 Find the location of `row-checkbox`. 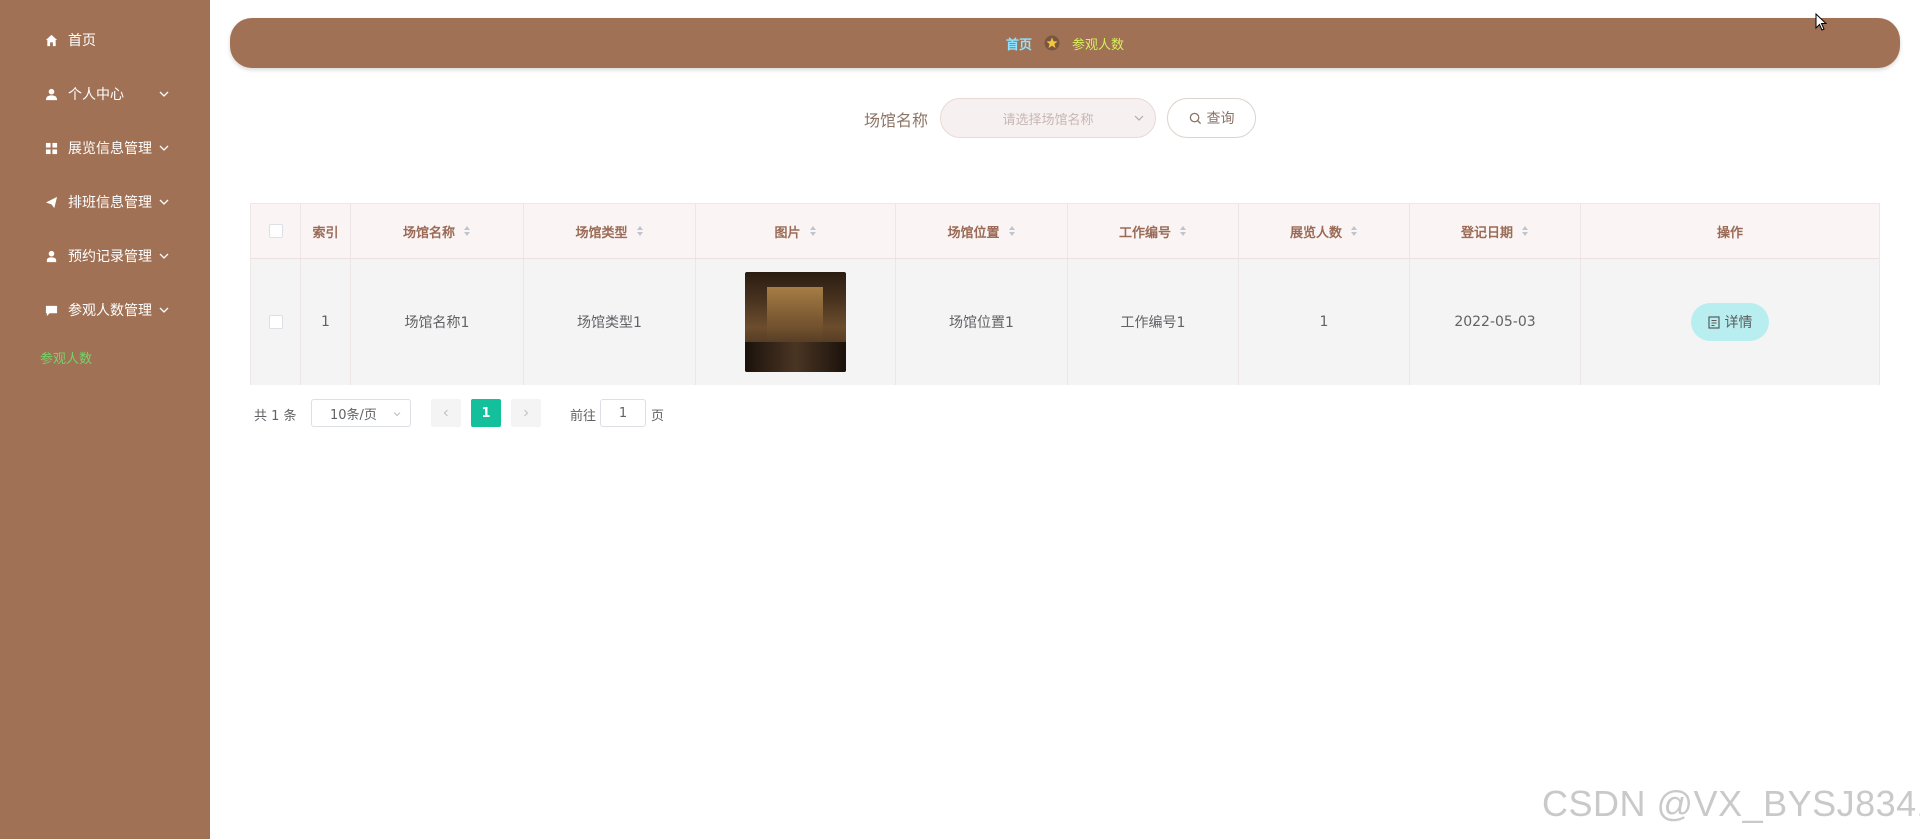

row-checkbox is located at coordinates (275, 322).